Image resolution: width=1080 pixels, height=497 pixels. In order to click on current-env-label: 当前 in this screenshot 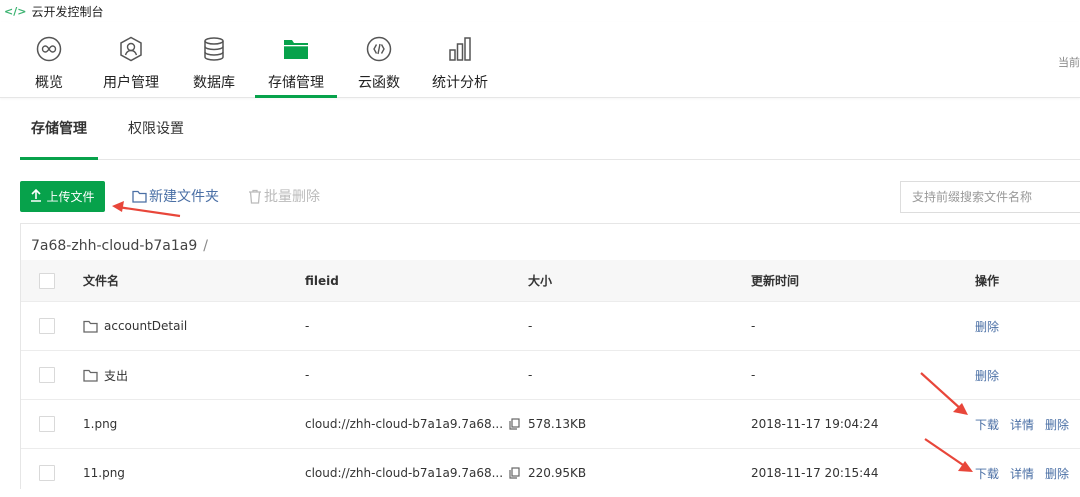, I will do `click(1069, 62)`.